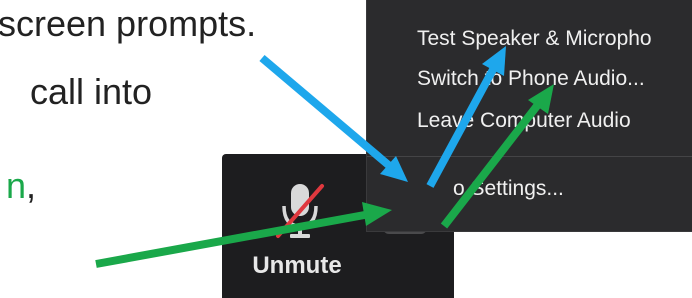 The image size is (692, 298). I want to click on microphone-muted-icon, so click(300, 211).